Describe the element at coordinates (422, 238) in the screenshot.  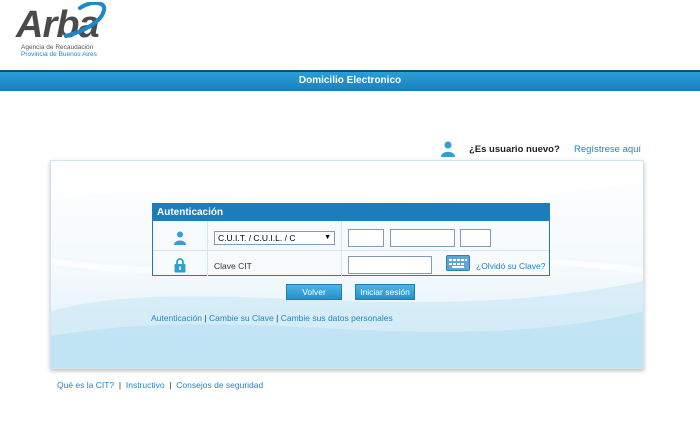
I see `cuit-number-input` at that location.